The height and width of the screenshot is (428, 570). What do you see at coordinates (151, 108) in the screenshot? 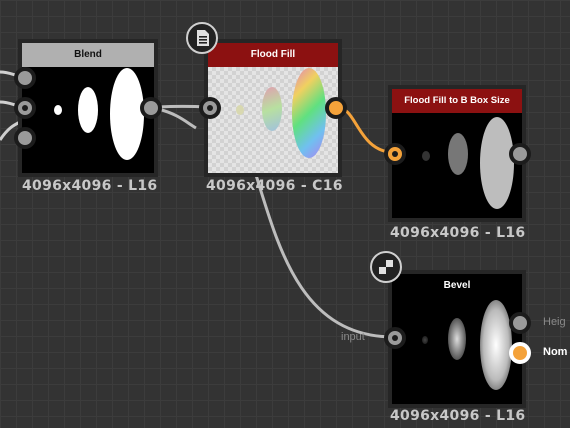
I see `blend-output-port` at bounding box center [151, 108].